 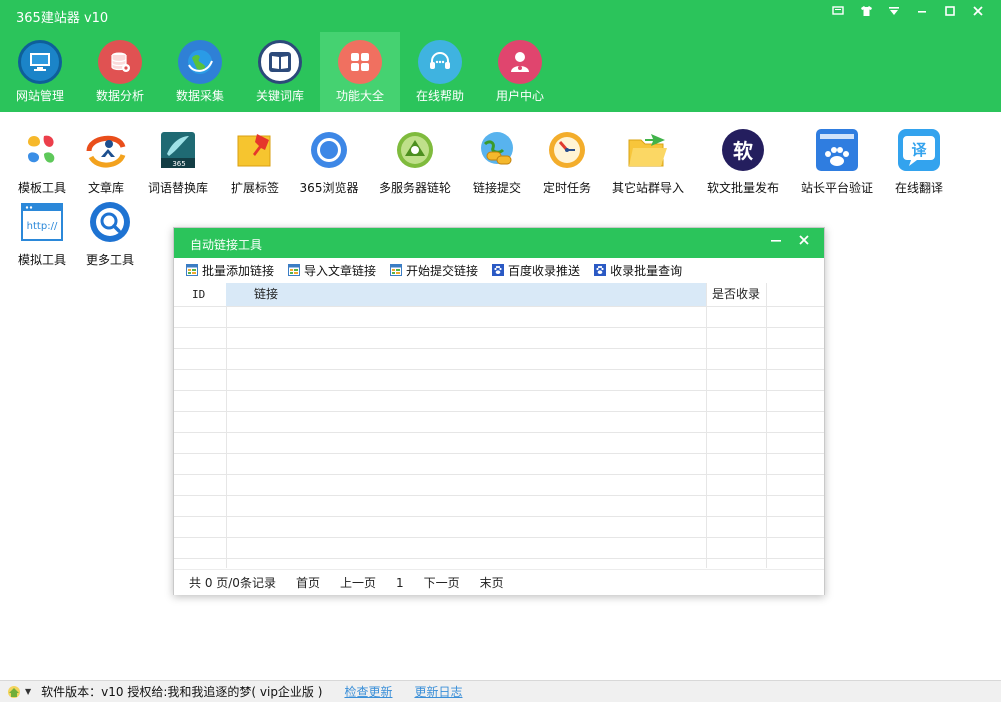 What do you see at coordinates (120, 62) in the screenshot?
I see `database-icon` at bounding box center [120, 62].